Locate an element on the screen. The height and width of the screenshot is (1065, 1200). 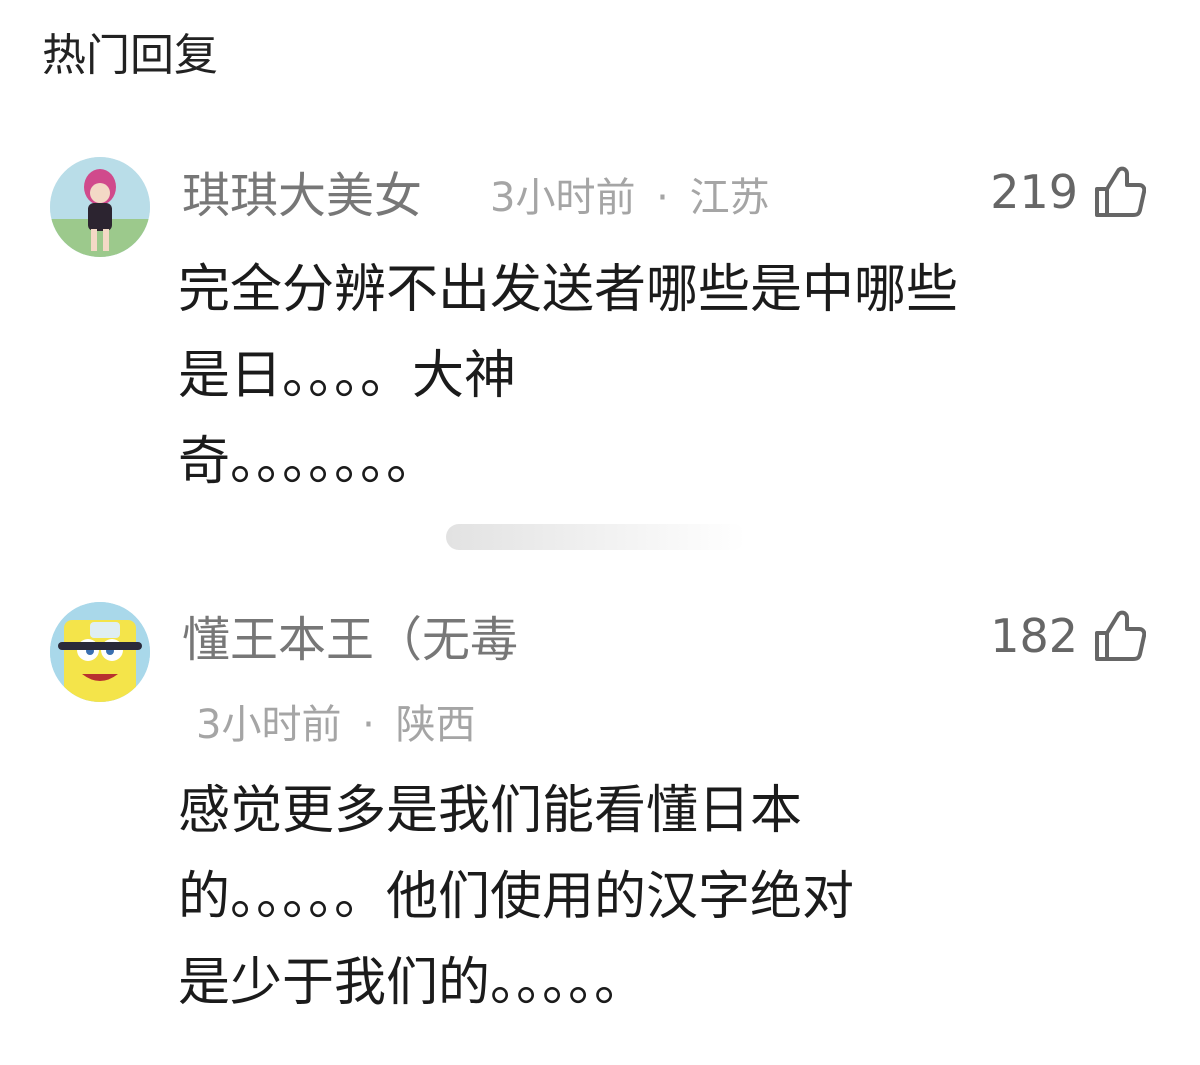
like-button: 182 is located at coordinates (1068, 636).